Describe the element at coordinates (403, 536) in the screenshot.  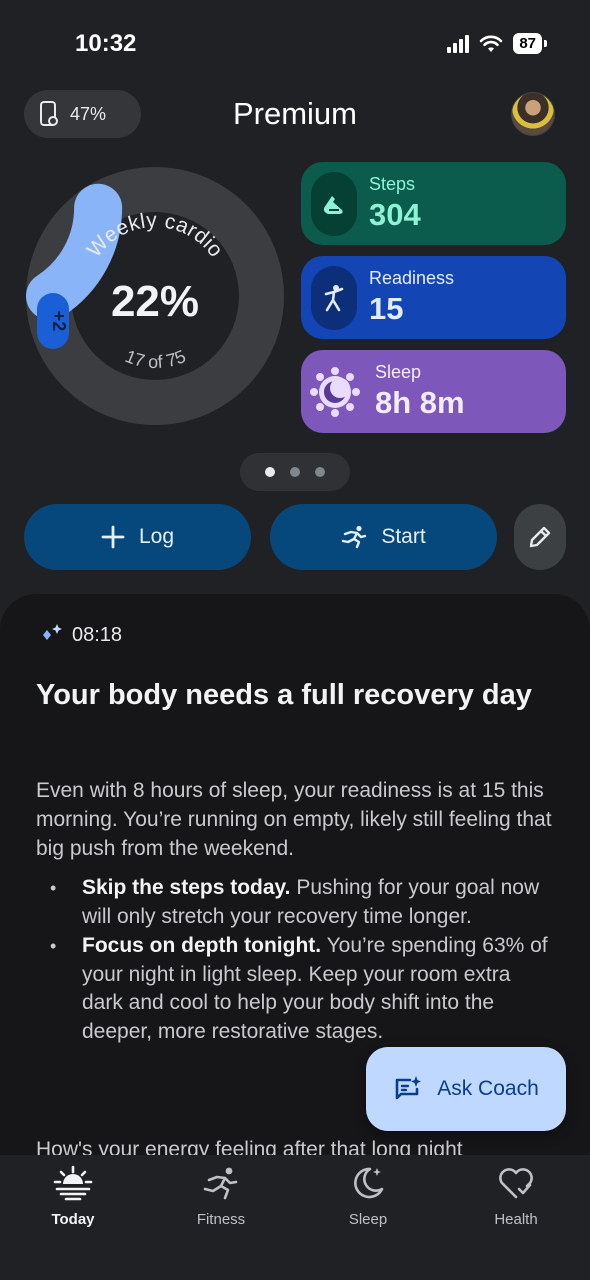
I see `start-label: Start` at that location.